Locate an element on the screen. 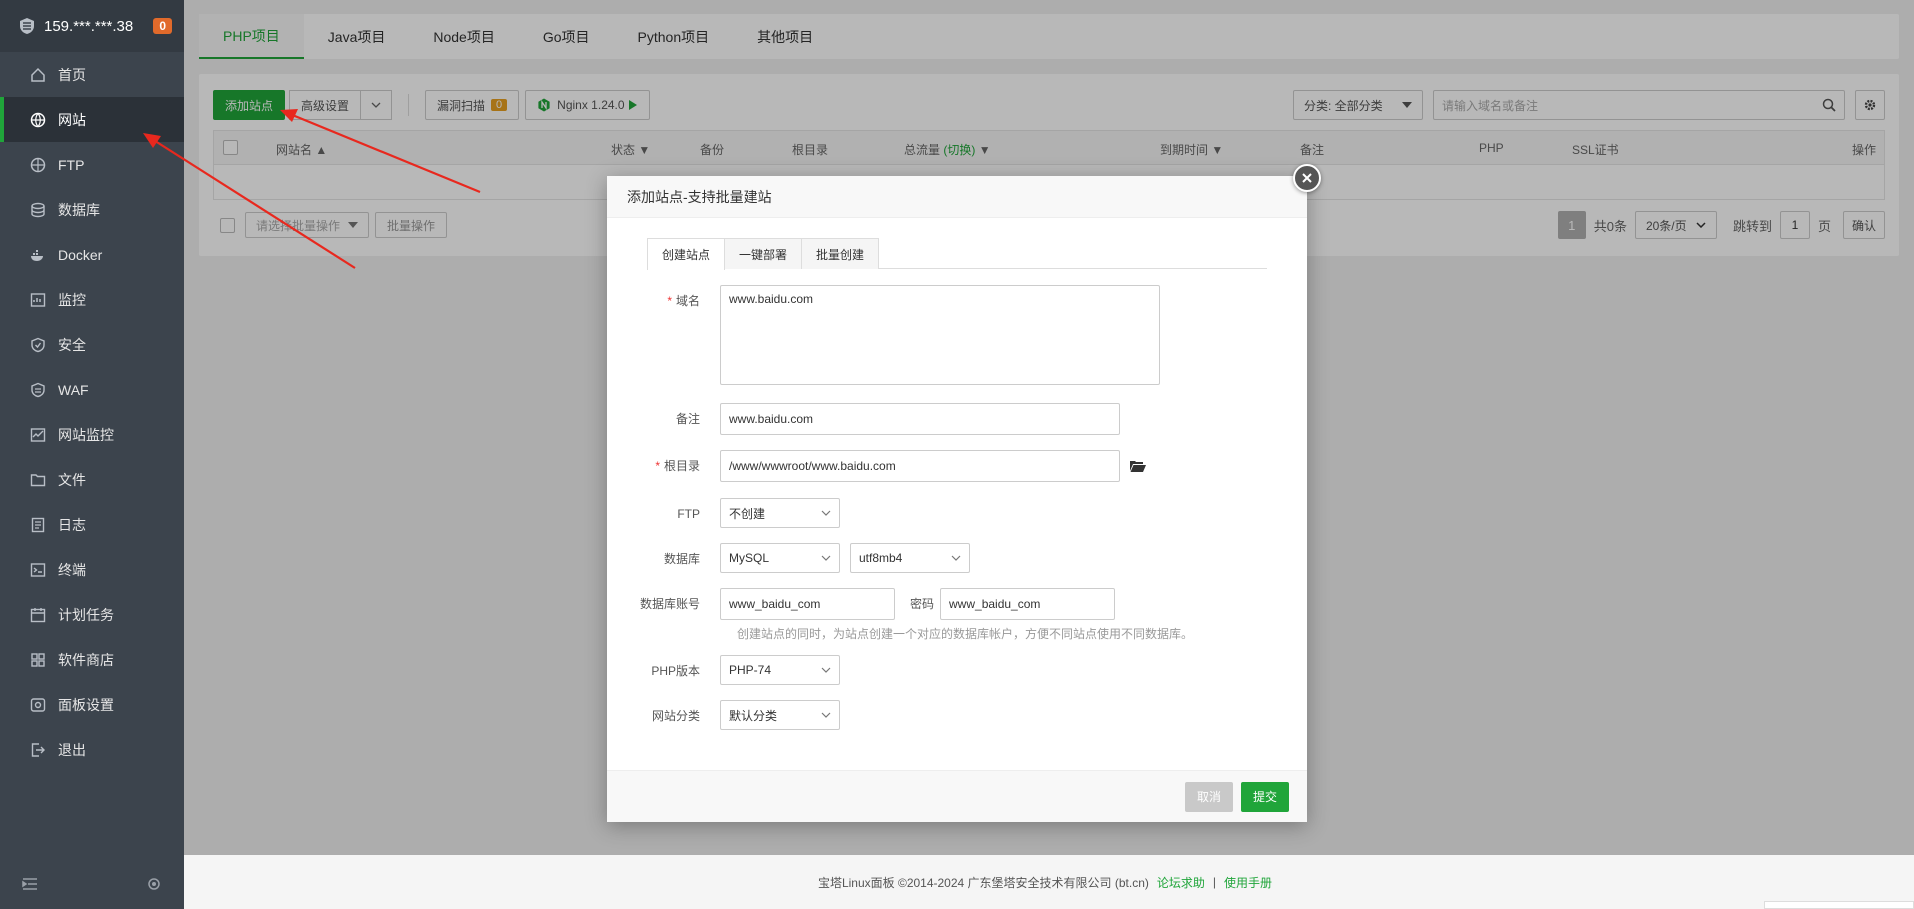 The image size is (1914, 909). vuln-scan-button: 漏洞扫描 0 is located at coordinates (472, 105).